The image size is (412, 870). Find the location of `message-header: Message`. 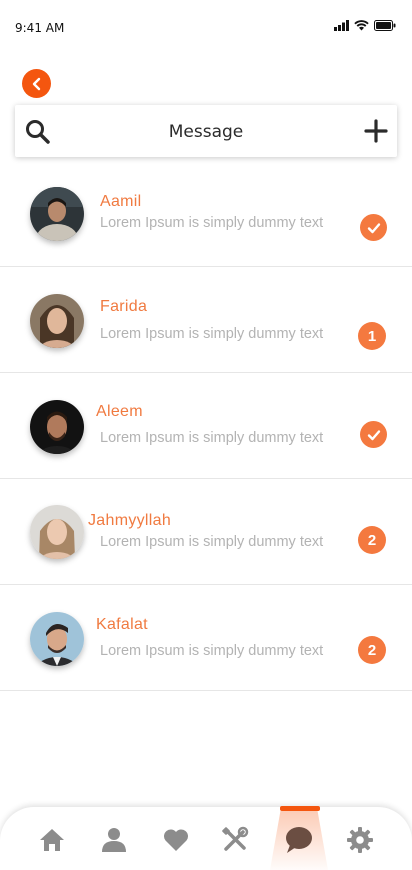

message-header: Message is located at coordinates (206, 131).